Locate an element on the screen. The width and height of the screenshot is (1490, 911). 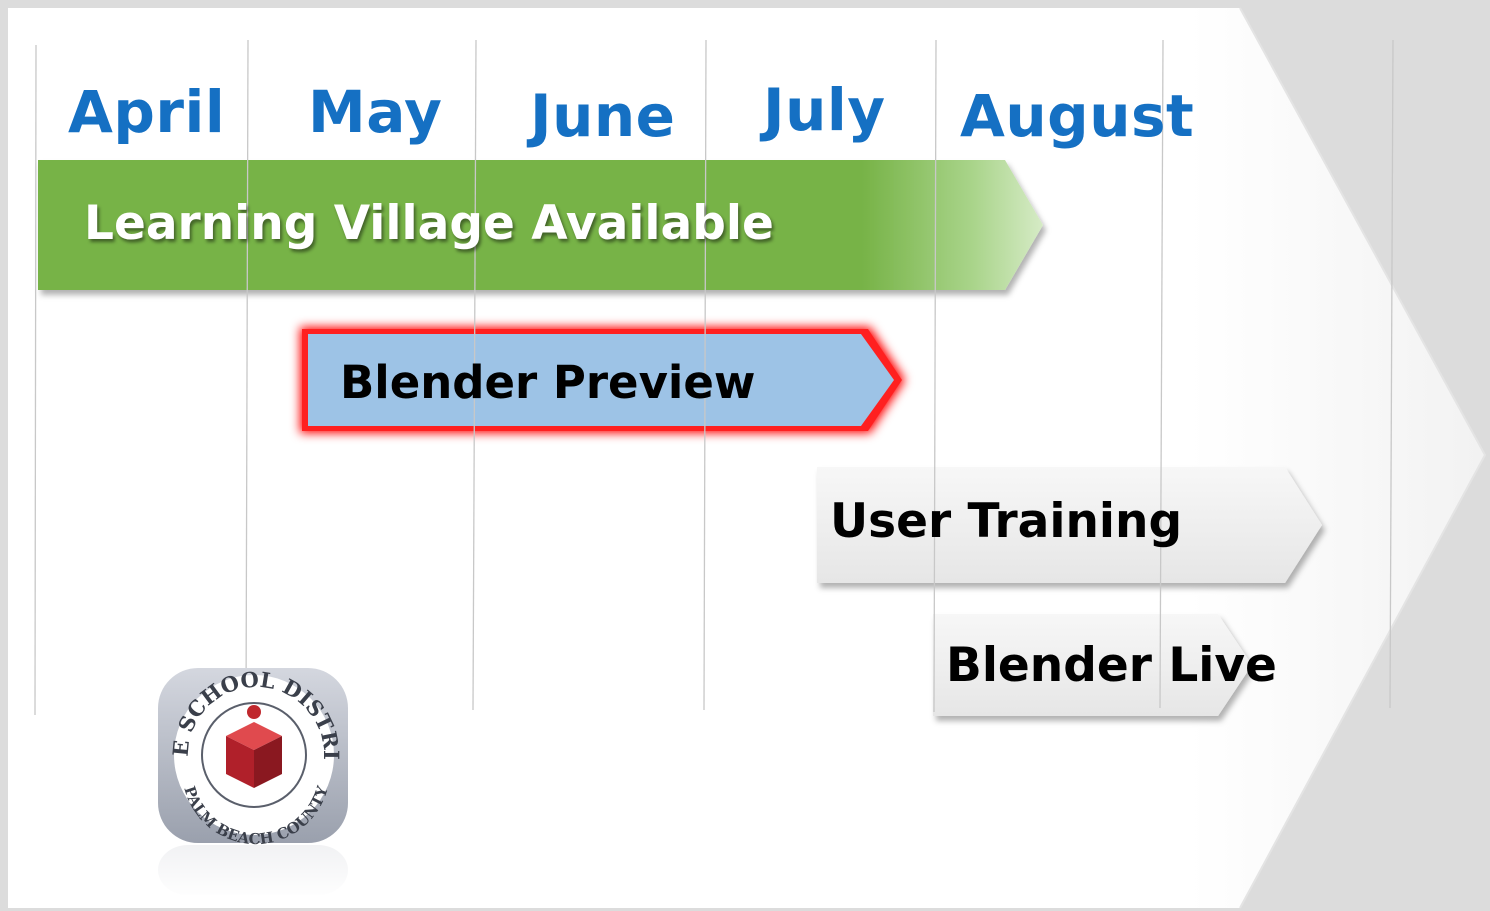
month-label-april: April is located at coordinates (147, 112).